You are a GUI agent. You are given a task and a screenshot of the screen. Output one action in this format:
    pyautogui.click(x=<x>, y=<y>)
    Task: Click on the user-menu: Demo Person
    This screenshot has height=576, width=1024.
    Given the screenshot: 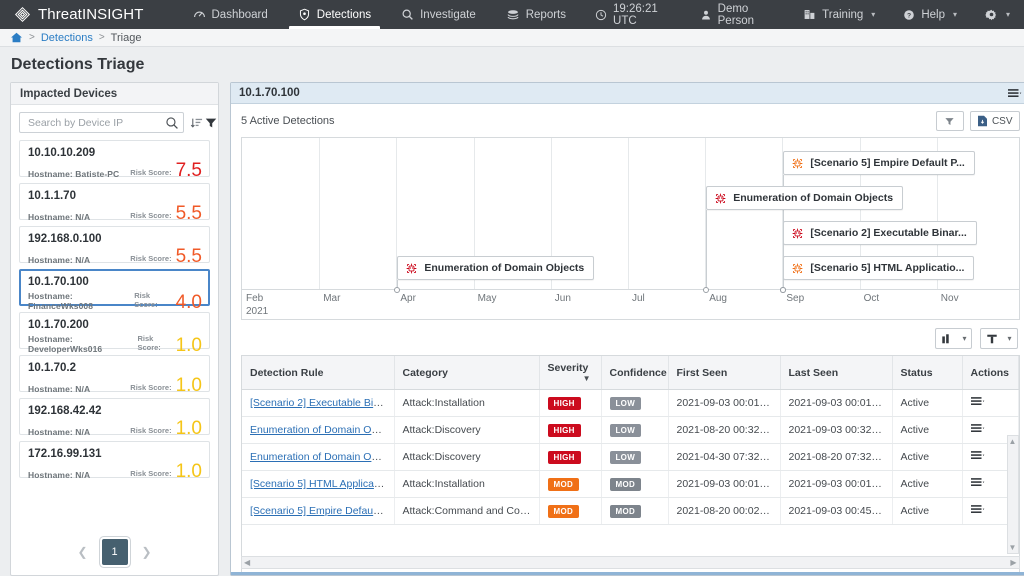 What is the action you would take?
    pyautogui.click(x=738, y=14)
    